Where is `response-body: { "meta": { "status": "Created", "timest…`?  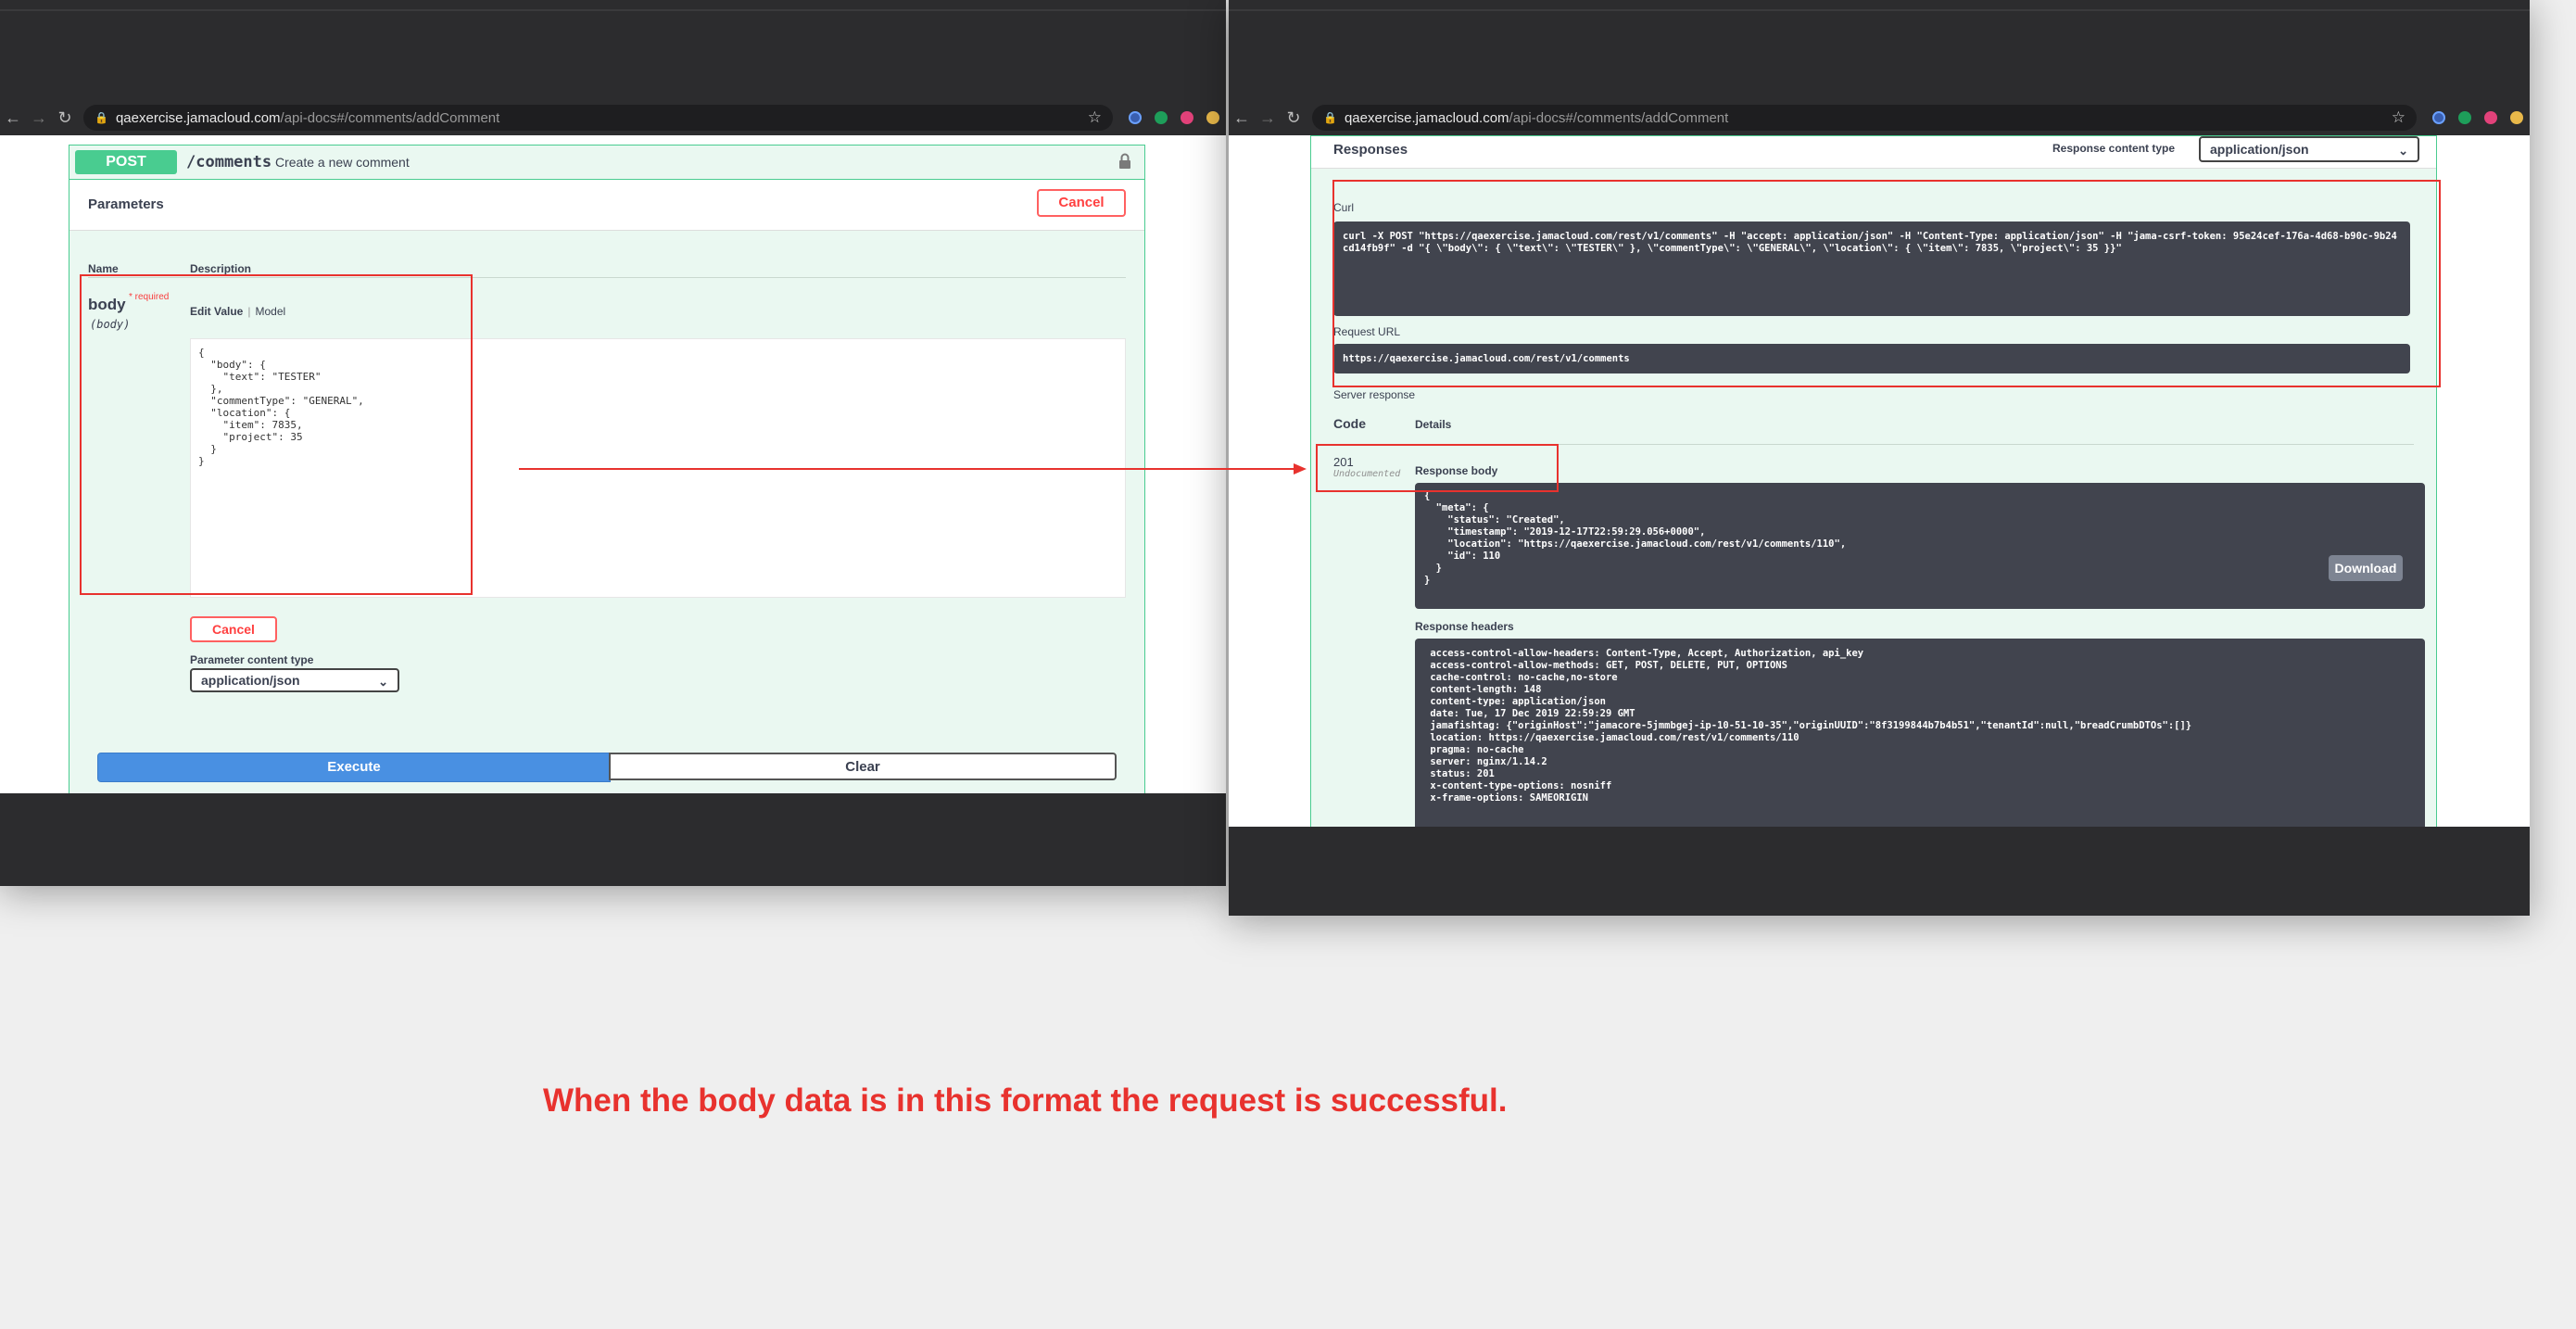
response-body: { "meta": { "status": "Created", "timest… is located at coordinates (1920, 546).